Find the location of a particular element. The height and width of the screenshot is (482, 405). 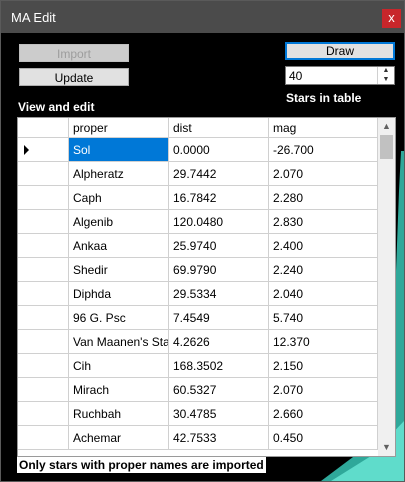

spinner-up-icon: ▲ is located at coordinates (386, 71).